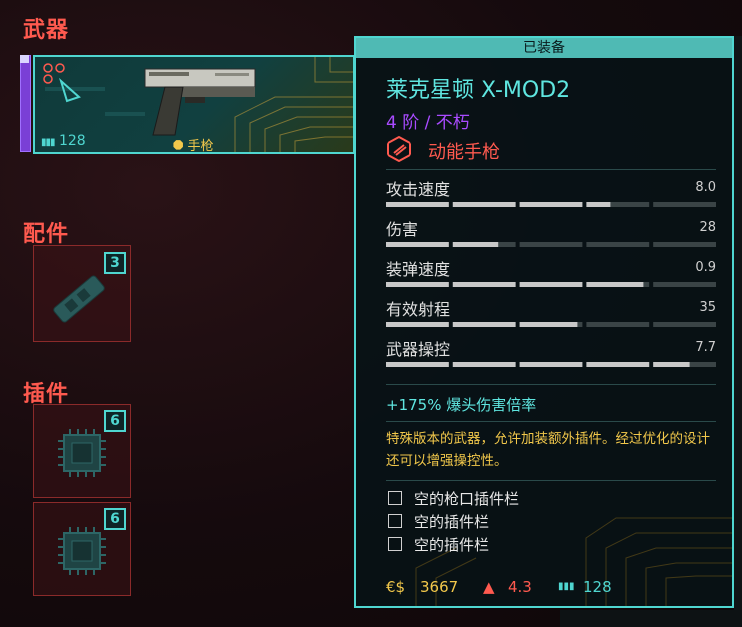 This screenshot has width=742, height=627. What do you see at coordinates (464, 152) in the screenshot?
I see `weapon-type-label: 动能手枪` at bounding box center [464, 152].